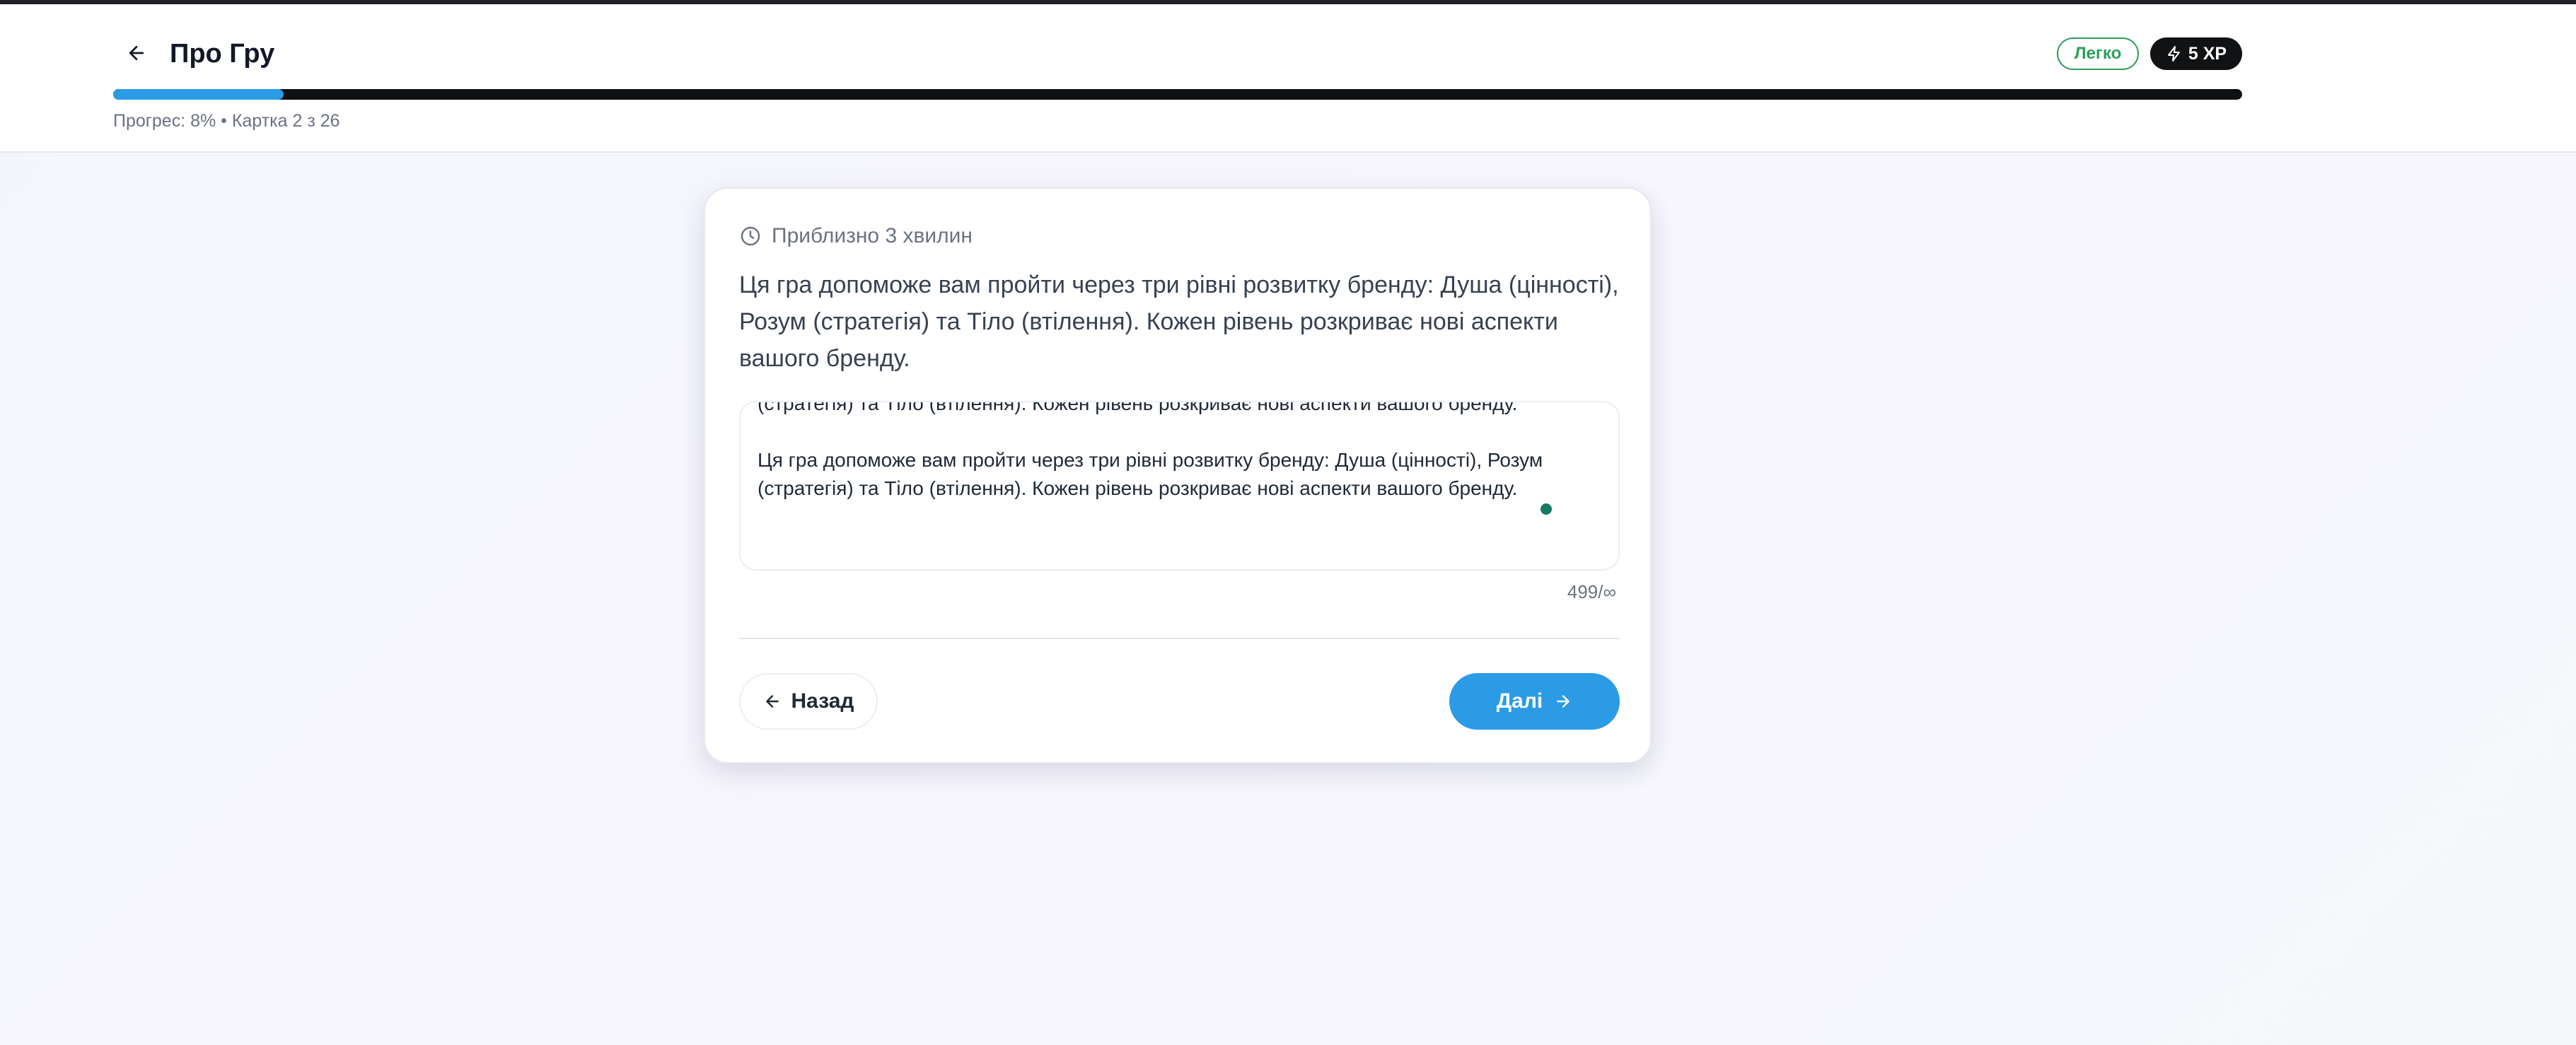 The height and width of the screenshot is (1045, 2576). What do you see at coordinates (222, 54) in the screenshot?
I see `page-title: Про Гру` at bounding box center [222, 54].